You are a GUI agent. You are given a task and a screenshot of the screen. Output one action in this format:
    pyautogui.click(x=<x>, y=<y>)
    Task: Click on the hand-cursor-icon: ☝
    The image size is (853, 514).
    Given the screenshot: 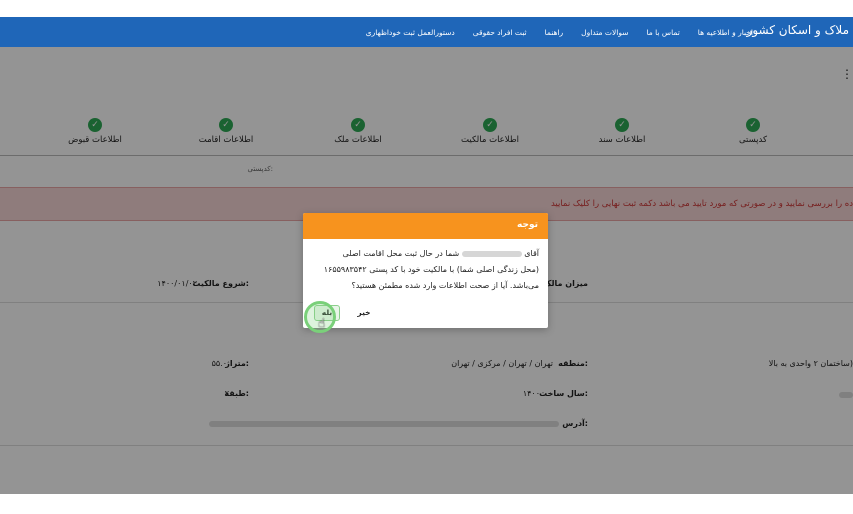 What is the action you would take?
    pyautogui.click(x=322, y=323)
    